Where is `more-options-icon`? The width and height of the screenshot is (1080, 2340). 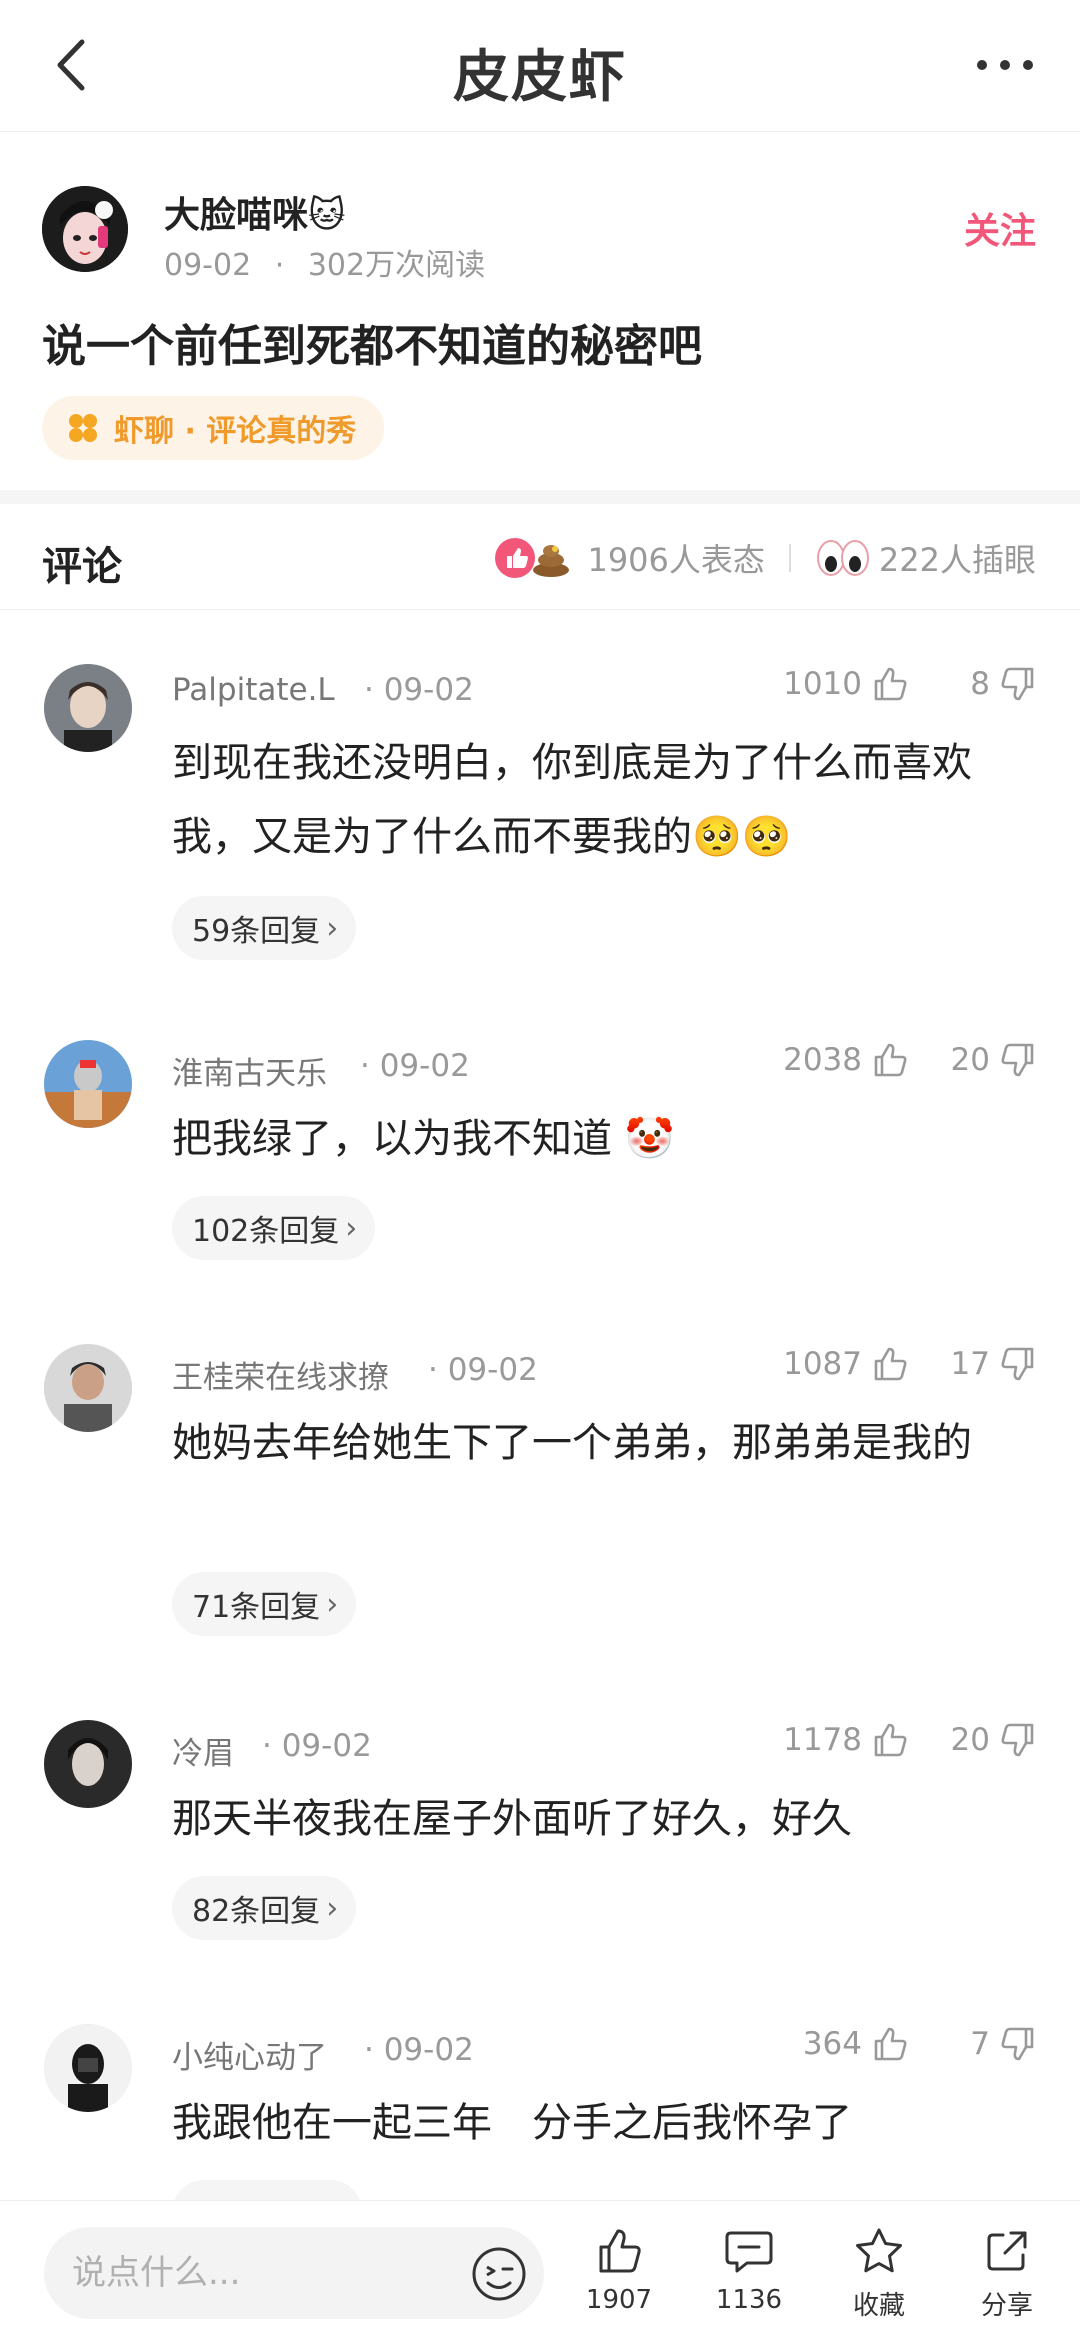 more-options-icon is located at coordinates (1005, 65).